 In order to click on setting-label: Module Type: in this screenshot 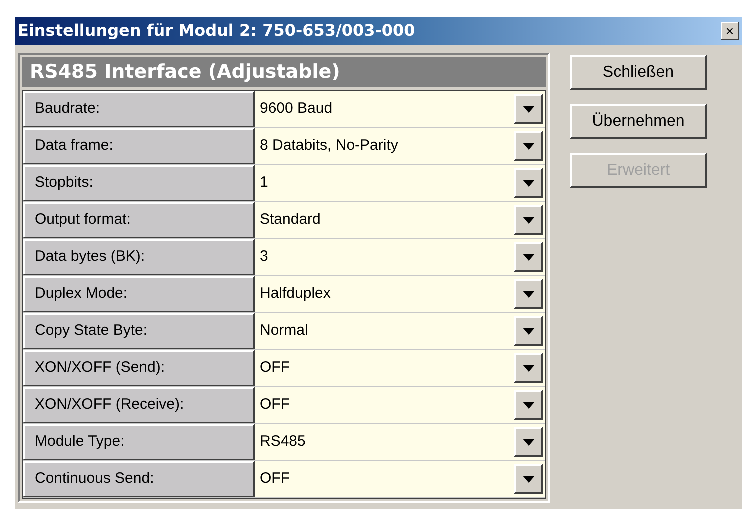, I will do `click(139, 442)`.